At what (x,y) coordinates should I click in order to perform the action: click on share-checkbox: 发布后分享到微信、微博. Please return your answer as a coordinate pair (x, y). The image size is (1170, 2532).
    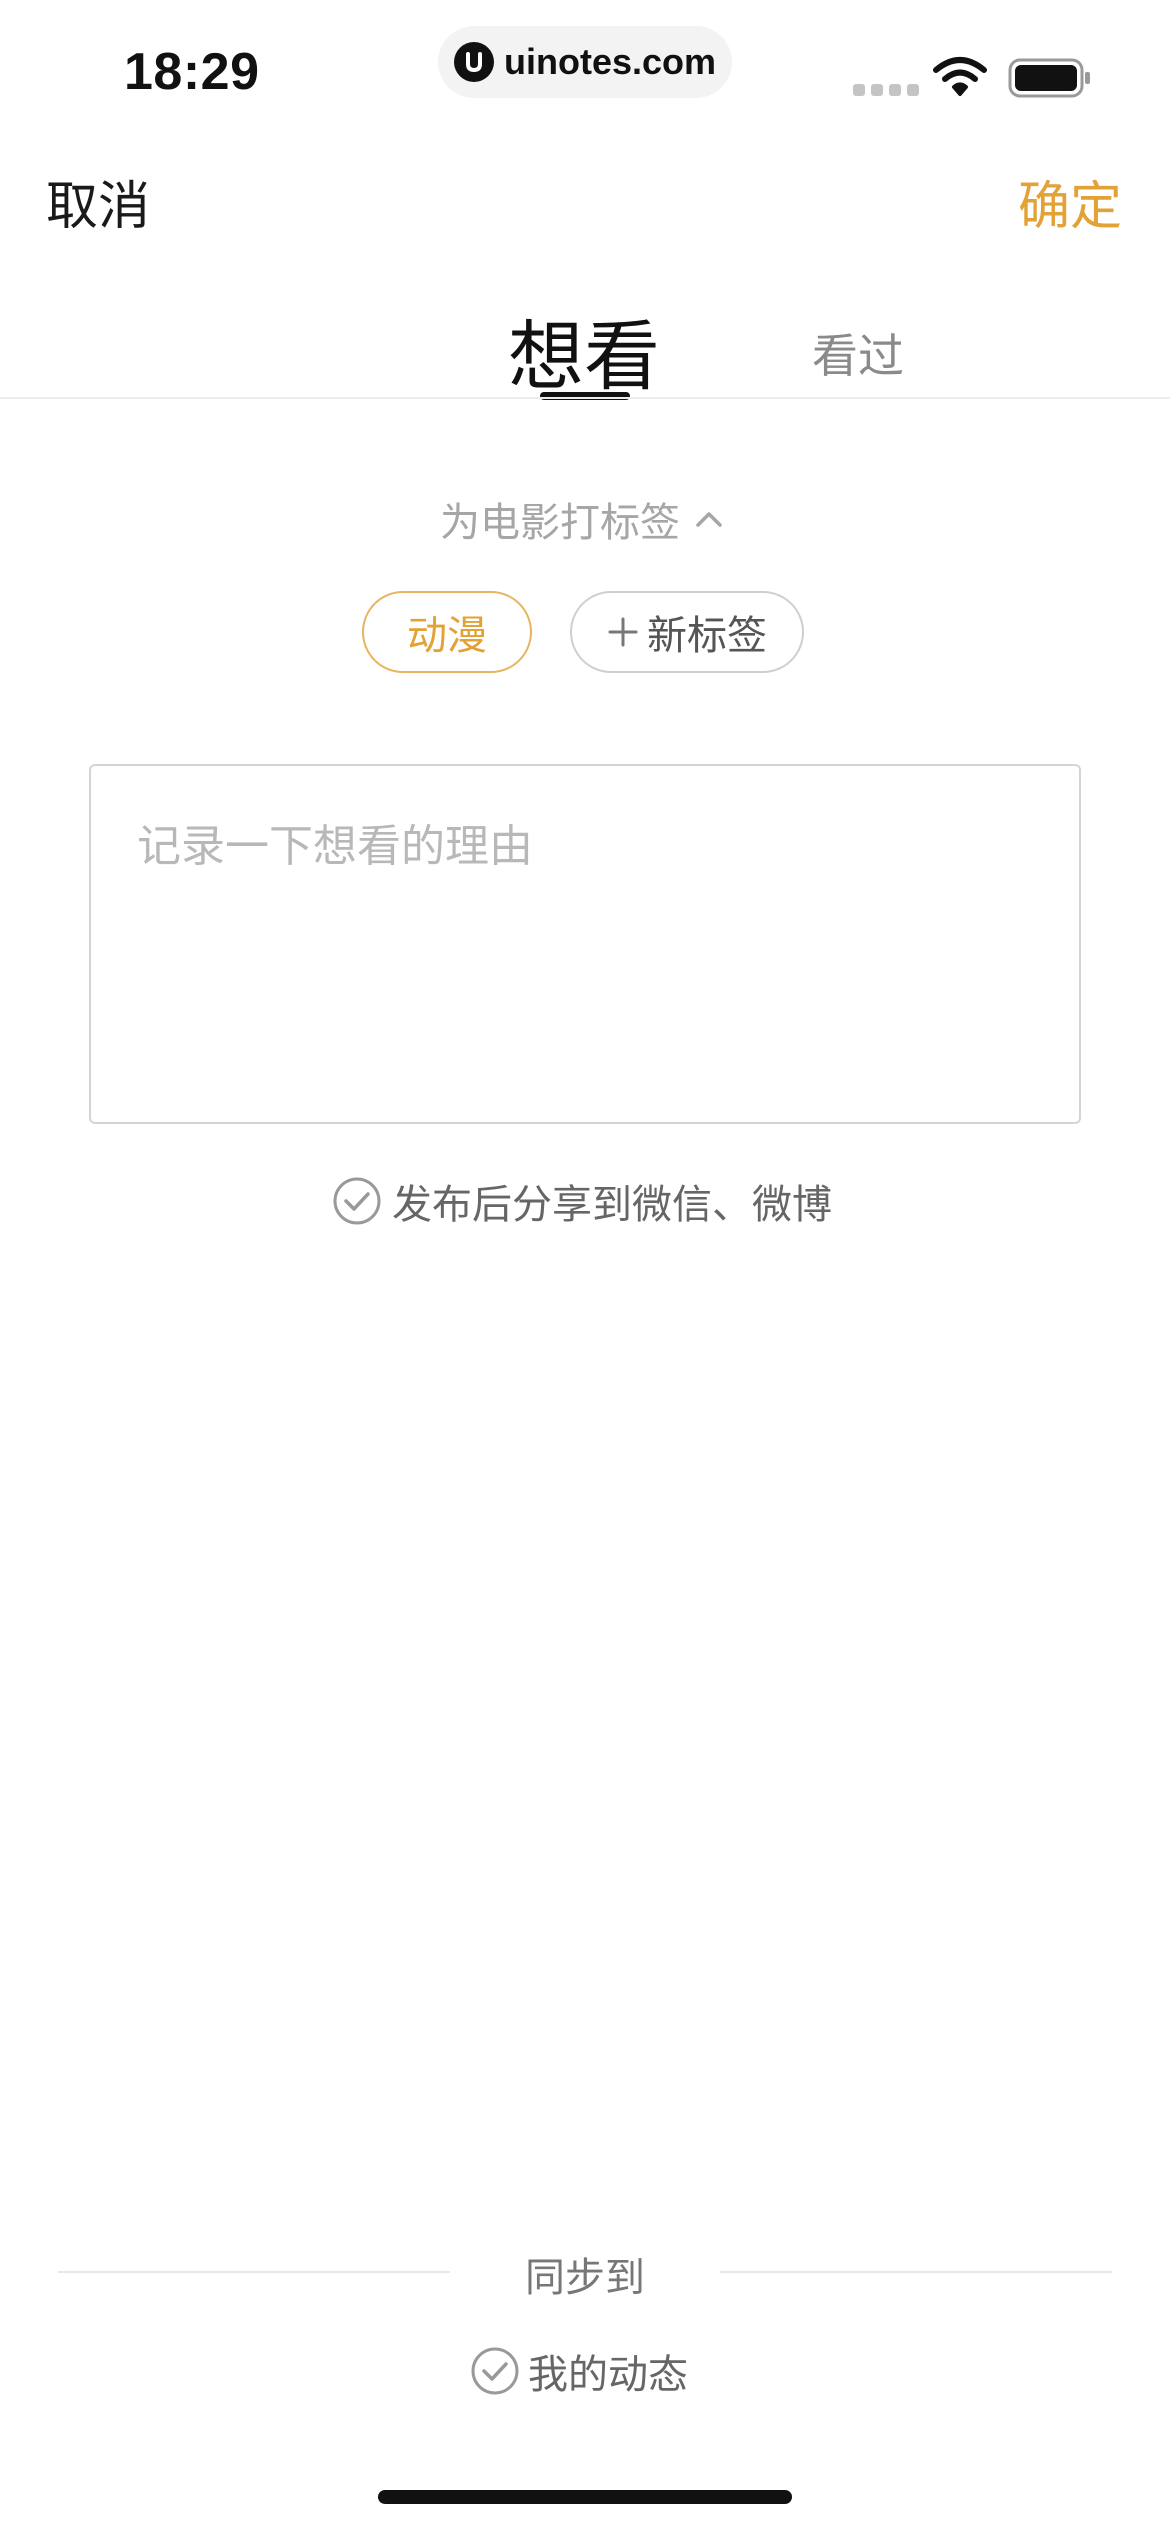
    Looking at the image, I should click on (582, 1201).